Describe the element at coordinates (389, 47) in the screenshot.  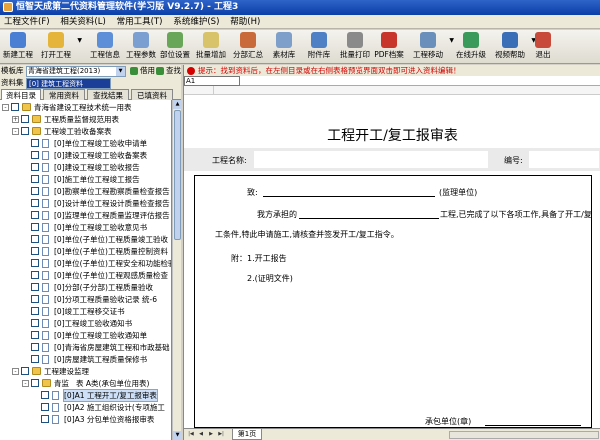
I see `toolbar-button-10: PDF档案` at that location.